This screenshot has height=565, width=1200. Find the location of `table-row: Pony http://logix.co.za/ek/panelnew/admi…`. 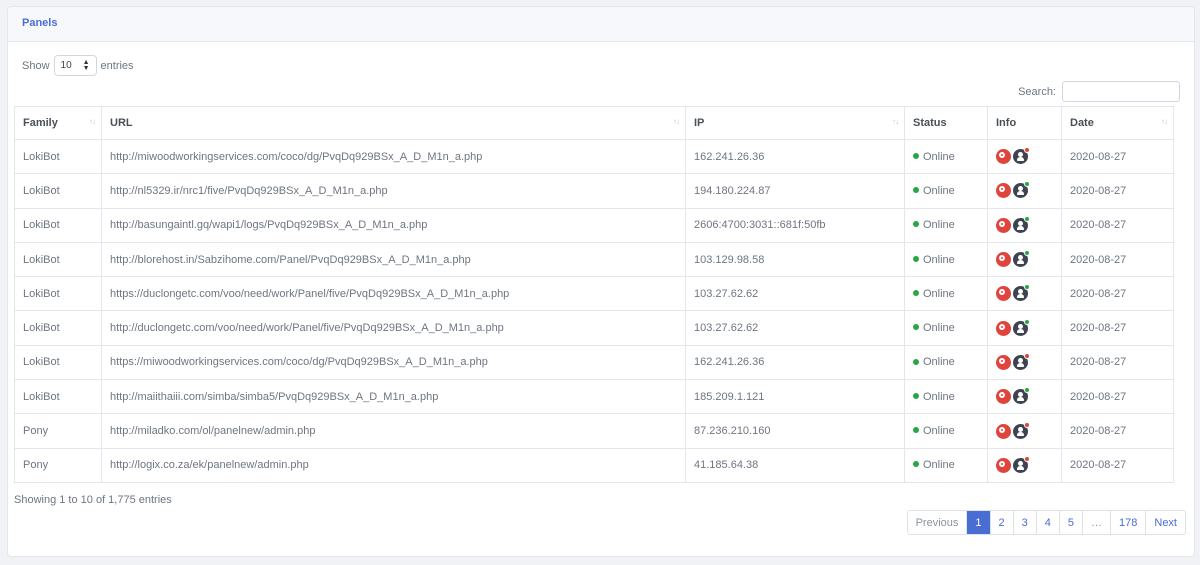

table-row: Pony http://logix.co.za/ek/panelnew/admi… is located at coordinates (594, 465).